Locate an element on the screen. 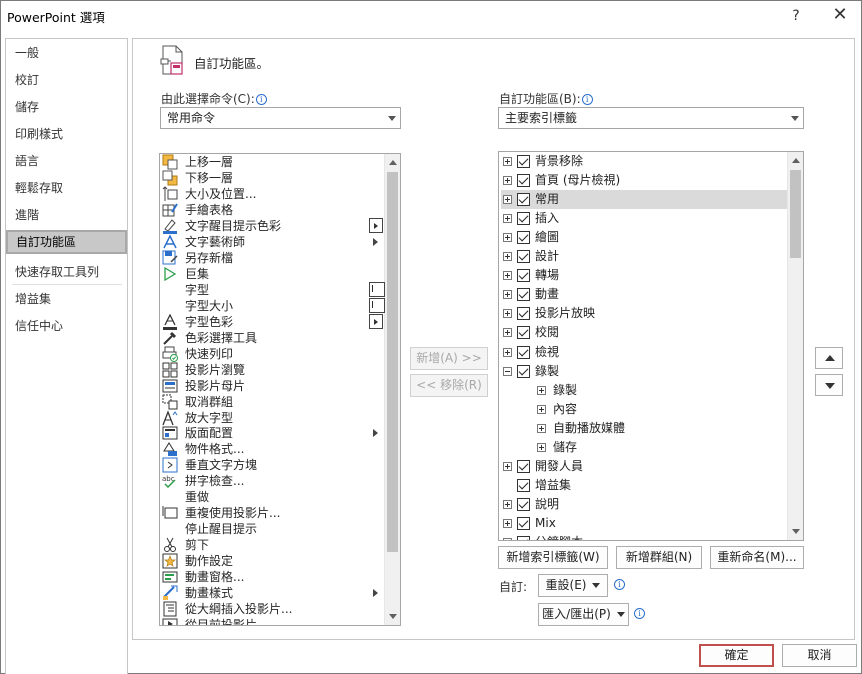 The width and height of the screenshot is (862, 674). command-item: 停止醒目提示 is located at coordinates (272, 529).